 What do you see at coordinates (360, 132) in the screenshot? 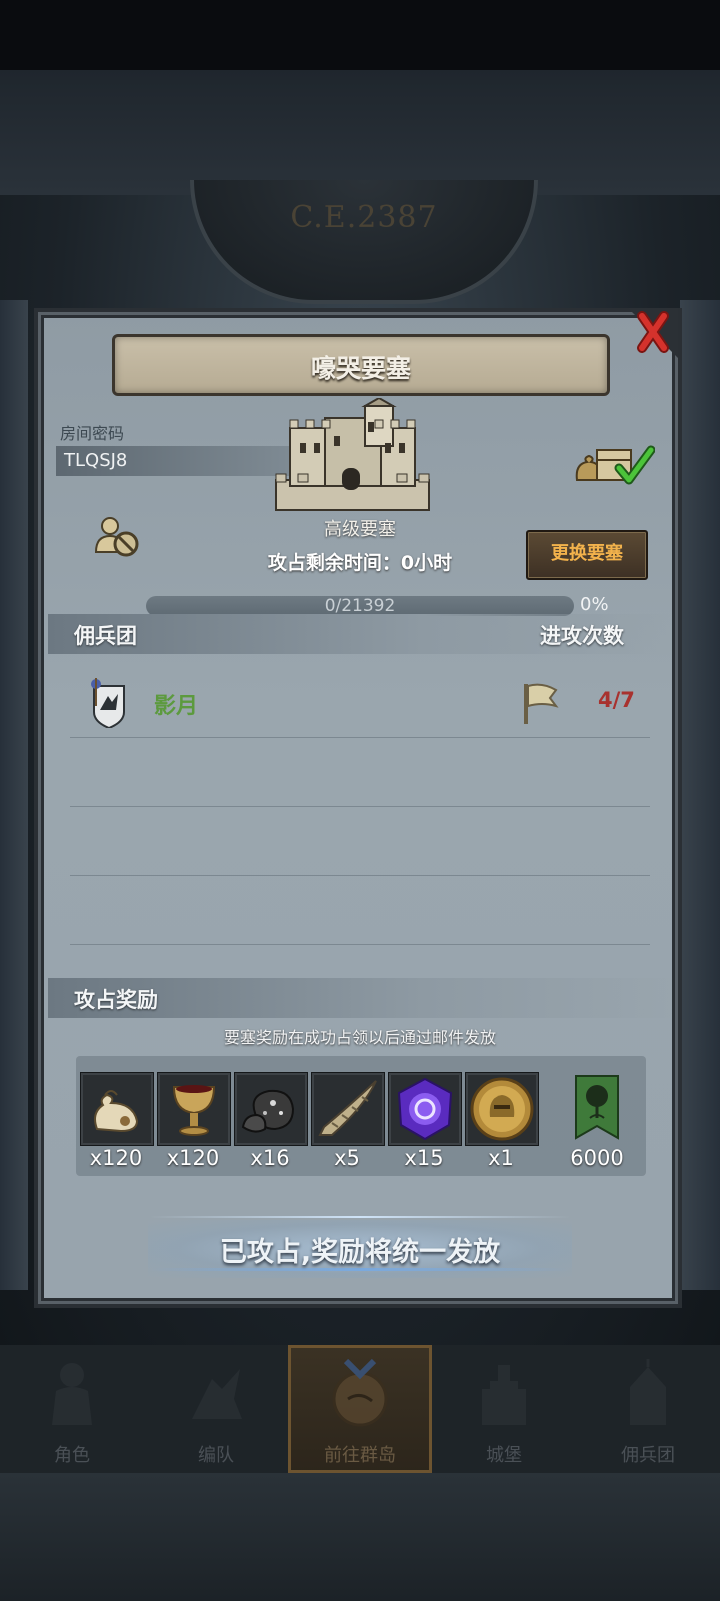
I see `top-band` at bounding box center [360, 132].